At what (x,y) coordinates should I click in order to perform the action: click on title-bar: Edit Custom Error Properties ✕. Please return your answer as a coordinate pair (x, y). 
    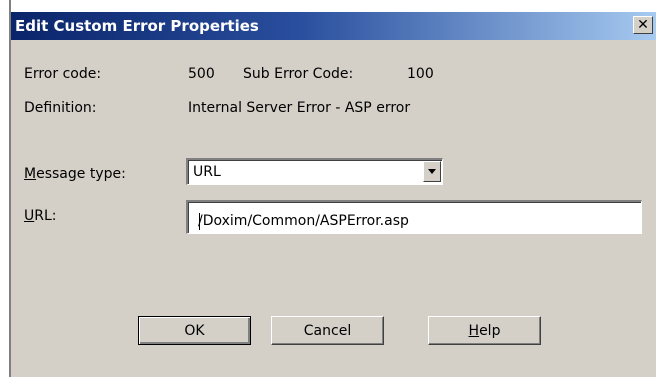
    Looking at the image, I should click on (333, 26).